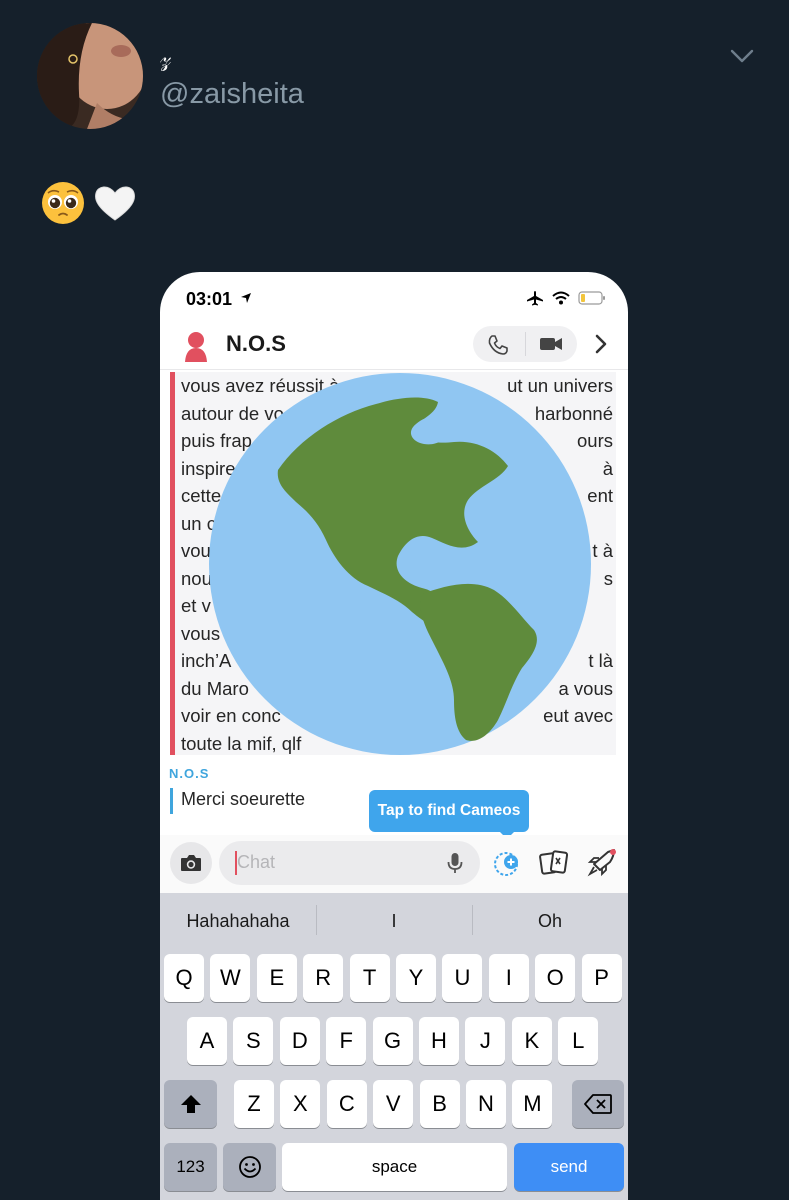 Image resolution: width=789 pixels, height=1200 pixels. What do you see at coordinates (601, 344) in the screenshot?
I see `chevron-right-icon` at bounding box center [601, 344].